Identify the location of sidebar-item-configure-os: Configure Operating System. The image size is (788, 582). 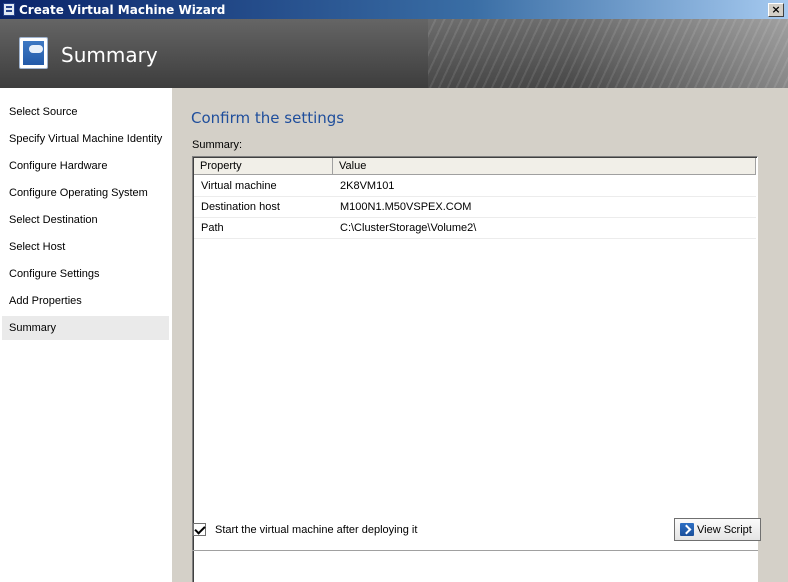
(85, 193).